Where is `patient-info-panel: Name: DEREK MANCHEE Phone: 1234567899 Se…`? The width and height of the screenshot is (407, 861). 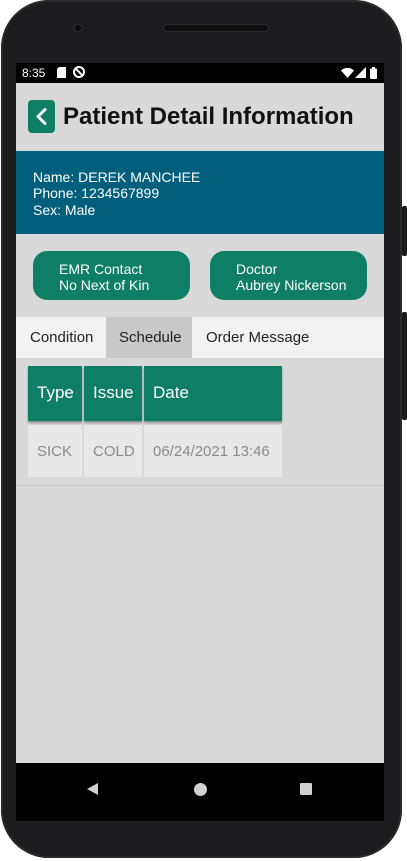
patient-info-panel: Name: DEREK MANCHEE Phone: 1234567899 Se… is located at coordinates (200, 192).